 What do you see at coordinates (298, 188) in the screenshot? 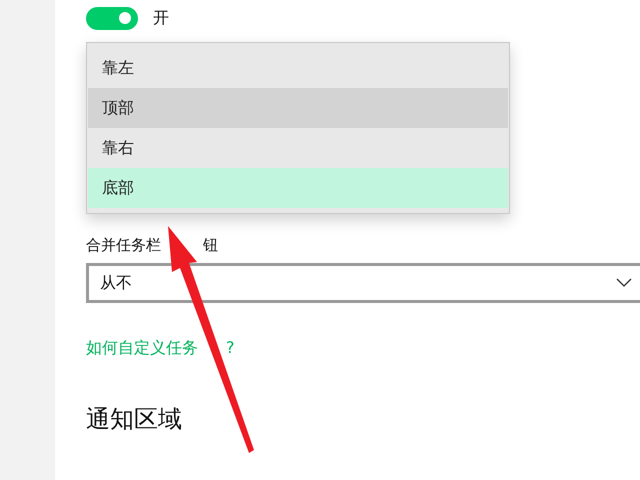
I see `menu-item: 底部` at bounding box center [298, 188].